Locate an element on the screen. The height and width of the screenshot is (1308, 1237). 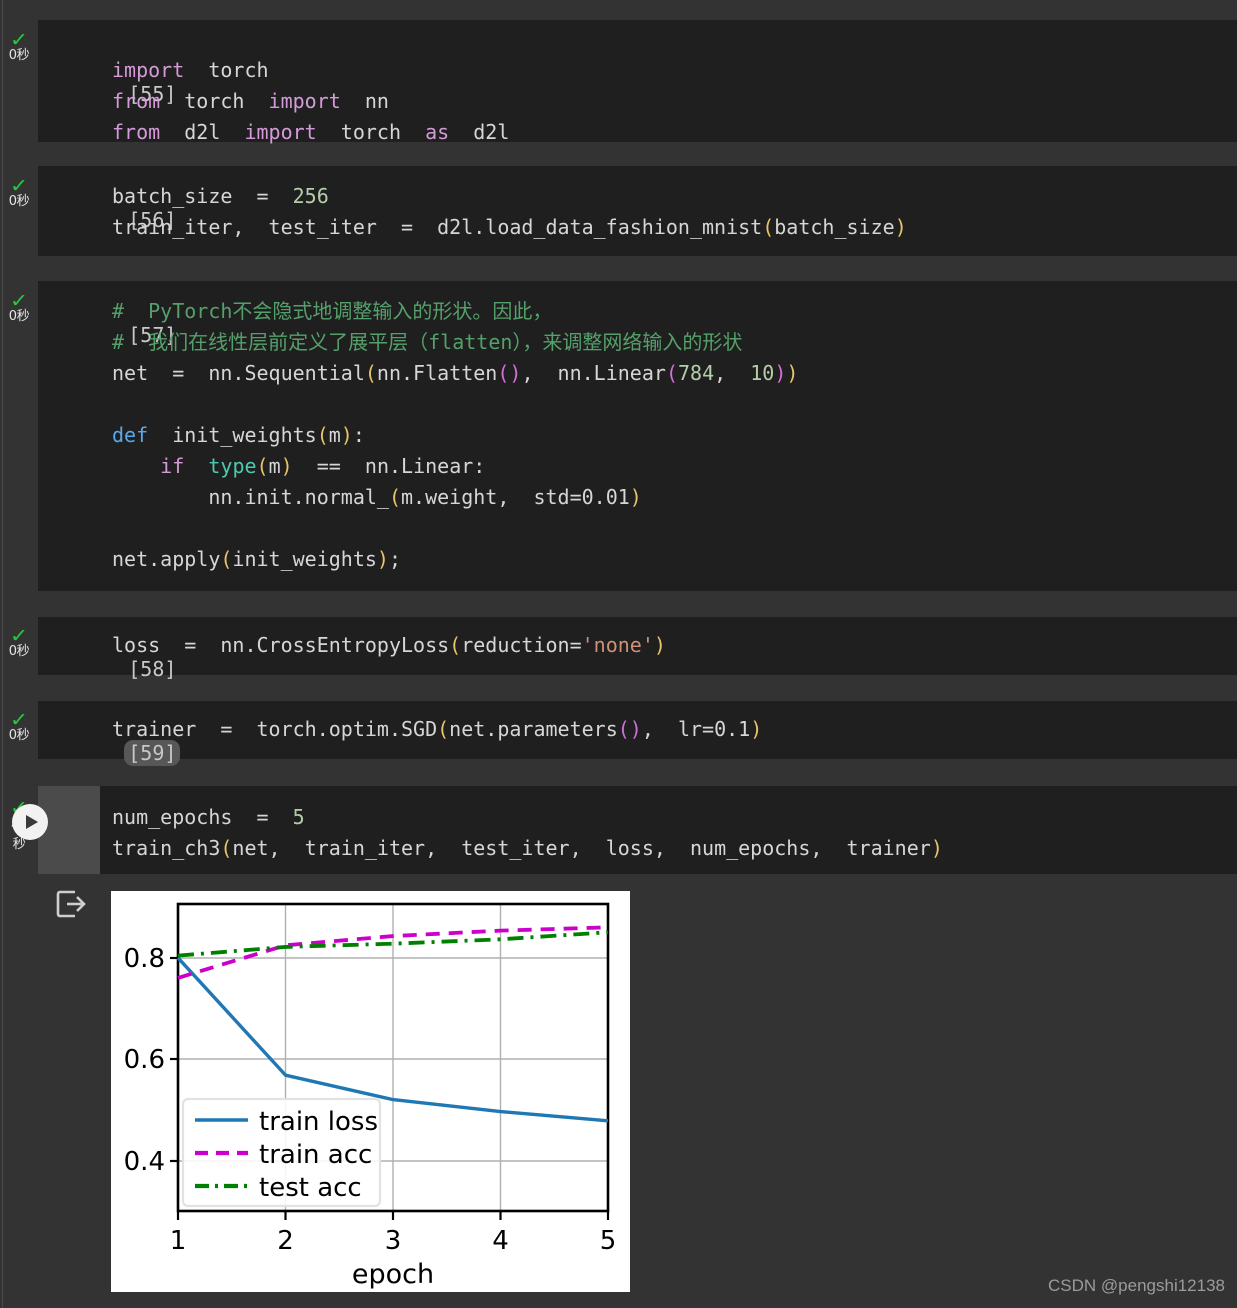
play-triangle is located at coordinates (32, 822).